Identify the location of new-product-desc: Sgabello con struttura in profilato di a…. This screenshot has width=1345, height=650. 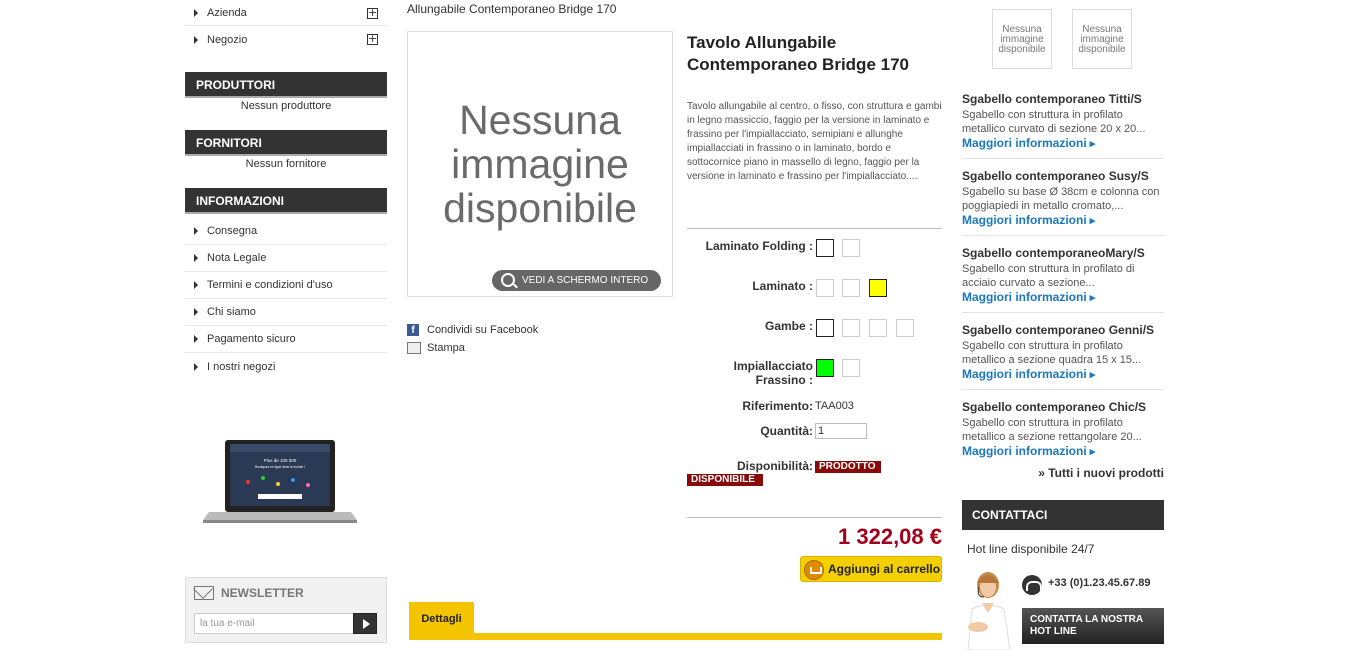
(1048, 276).